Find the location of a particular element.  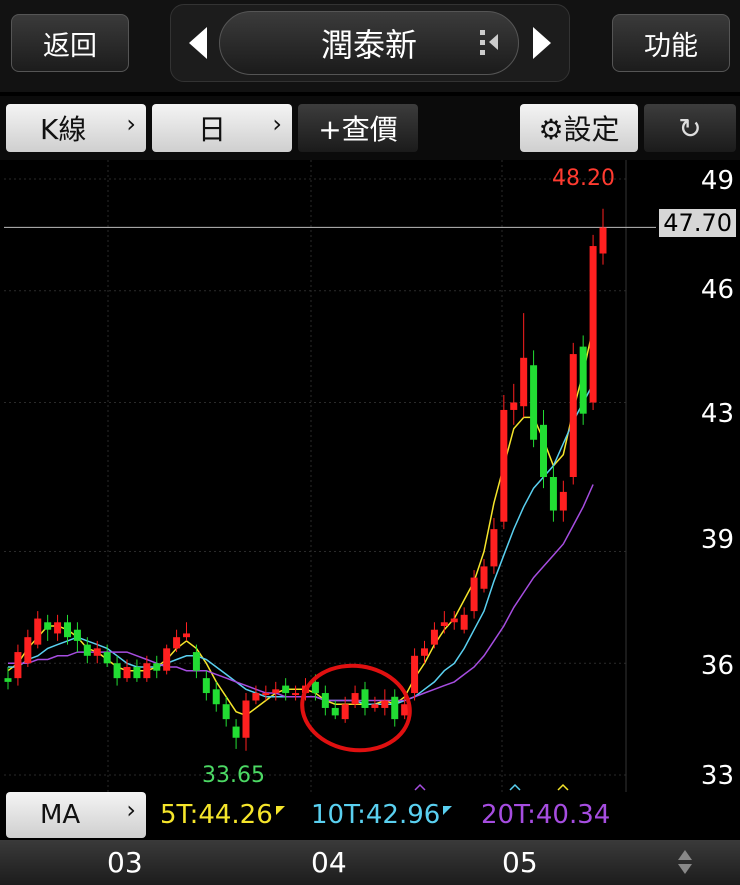

y-tick-label: 49 is located at coordinates (717, 181).